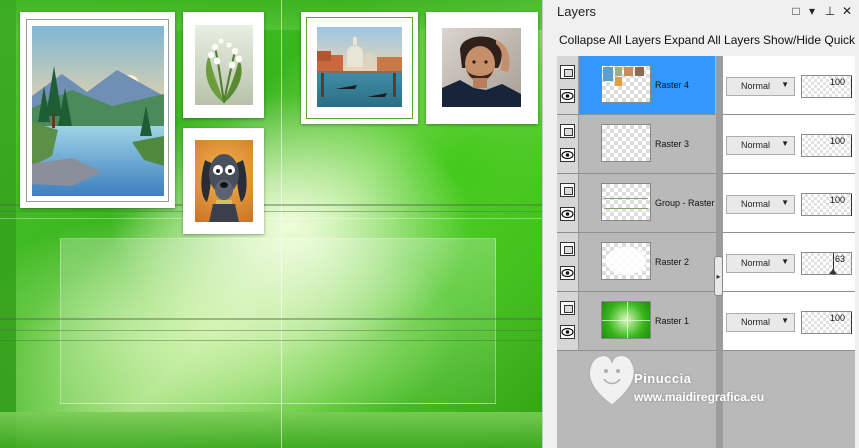 The width and height of the screenshot is (859, 448). I want to click on layer-row-raster-2: Raster 2 Normal ▼ 63, so click(706, 262).